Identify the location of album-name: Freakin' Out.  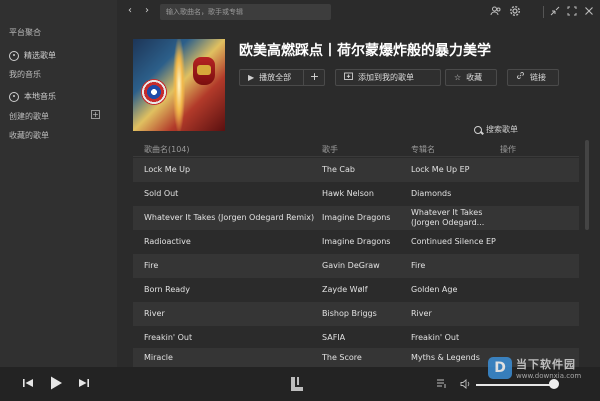
(435, 337).